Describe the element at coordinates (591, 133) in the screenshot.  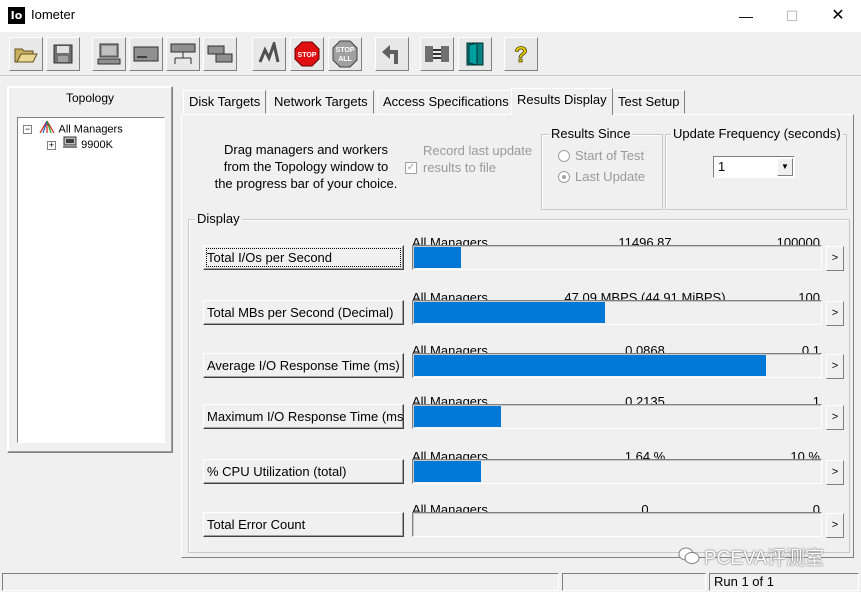
I see `results-since-title: Results Since` at that location.